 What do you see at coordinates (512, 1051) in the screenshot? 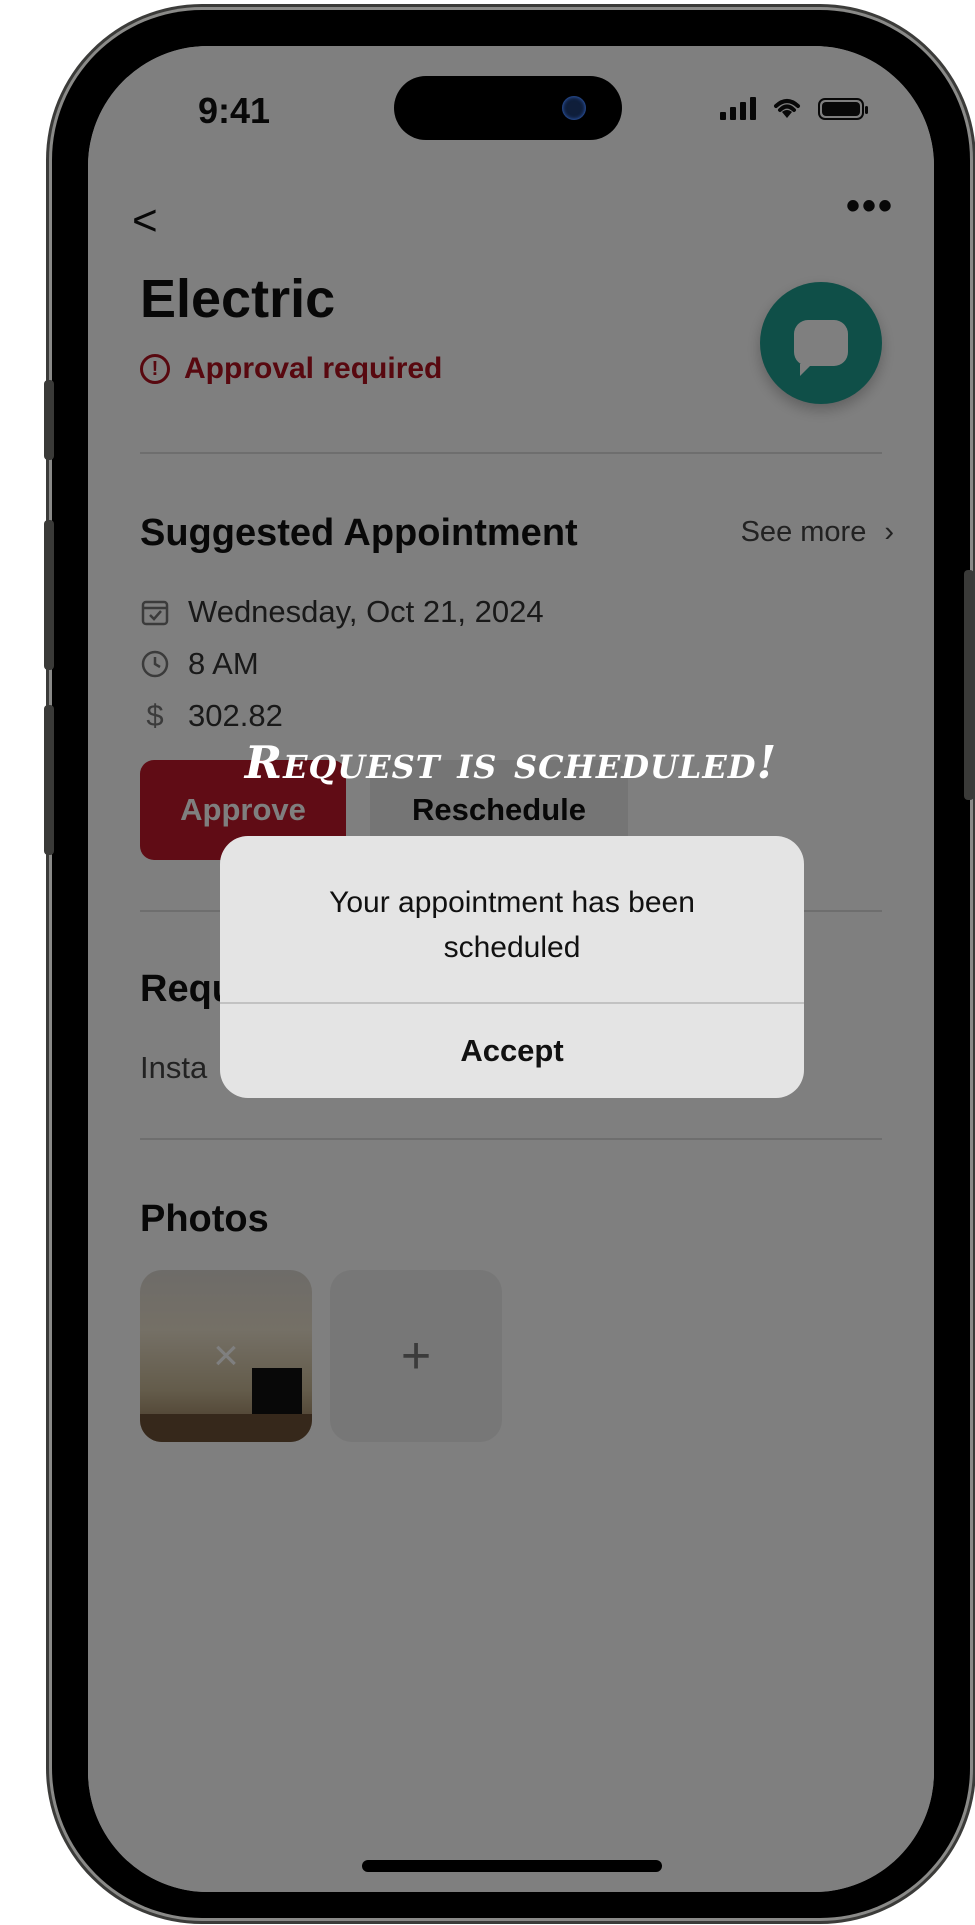
I see `accept-button: Accept` at bounding box center [512, 1051].